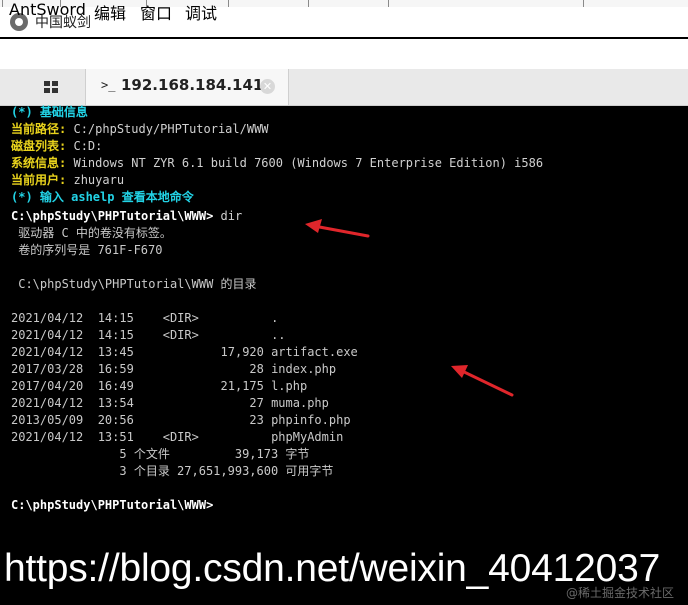 The image size is (688, 605). I want to click on info-label: 系统信息:, so click(39, 163).